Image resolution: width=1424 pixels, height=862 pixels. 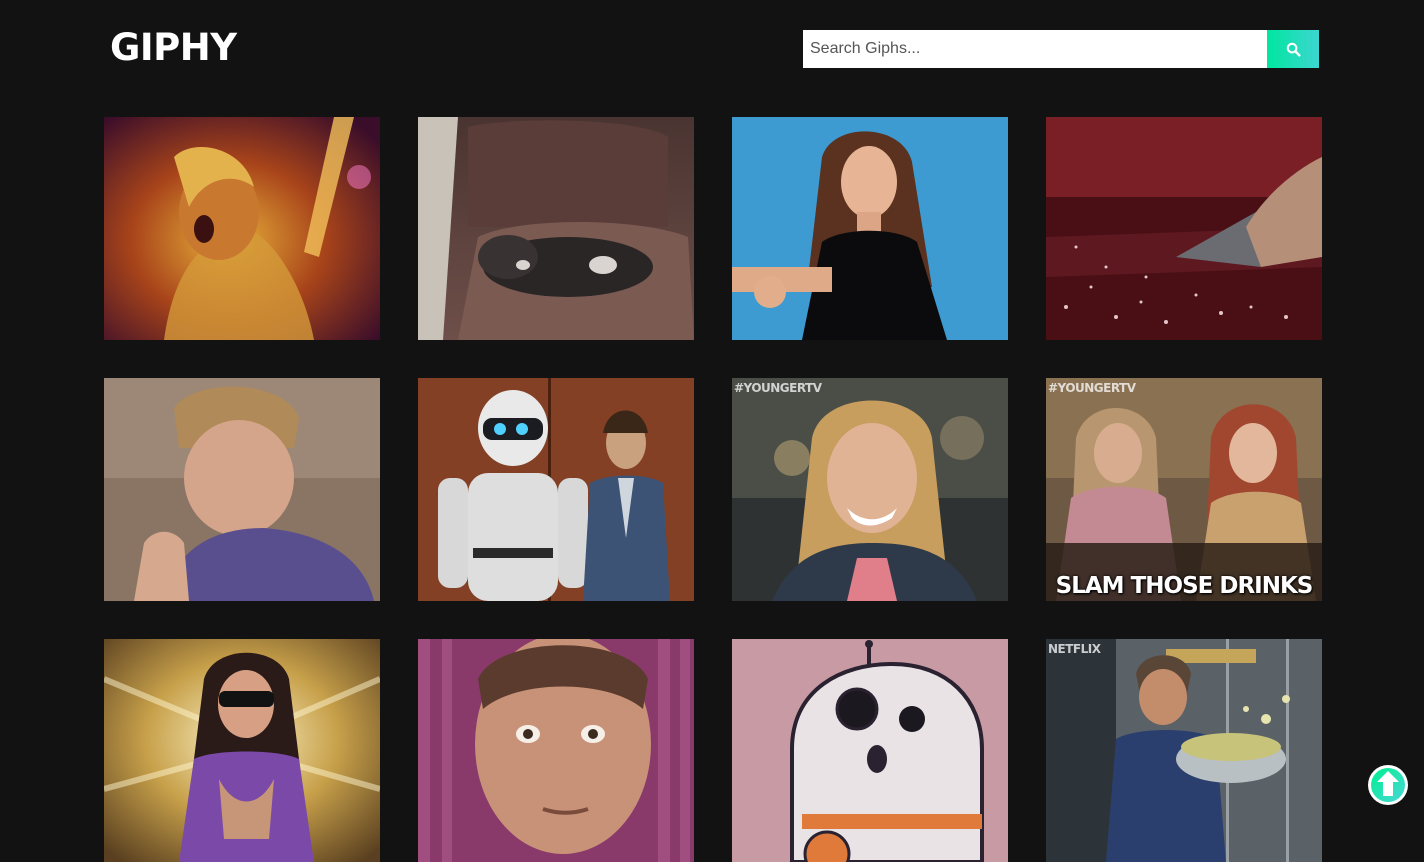 I want to click on gif-tile: #YOUNGERTV, so click(x=870, y=489).